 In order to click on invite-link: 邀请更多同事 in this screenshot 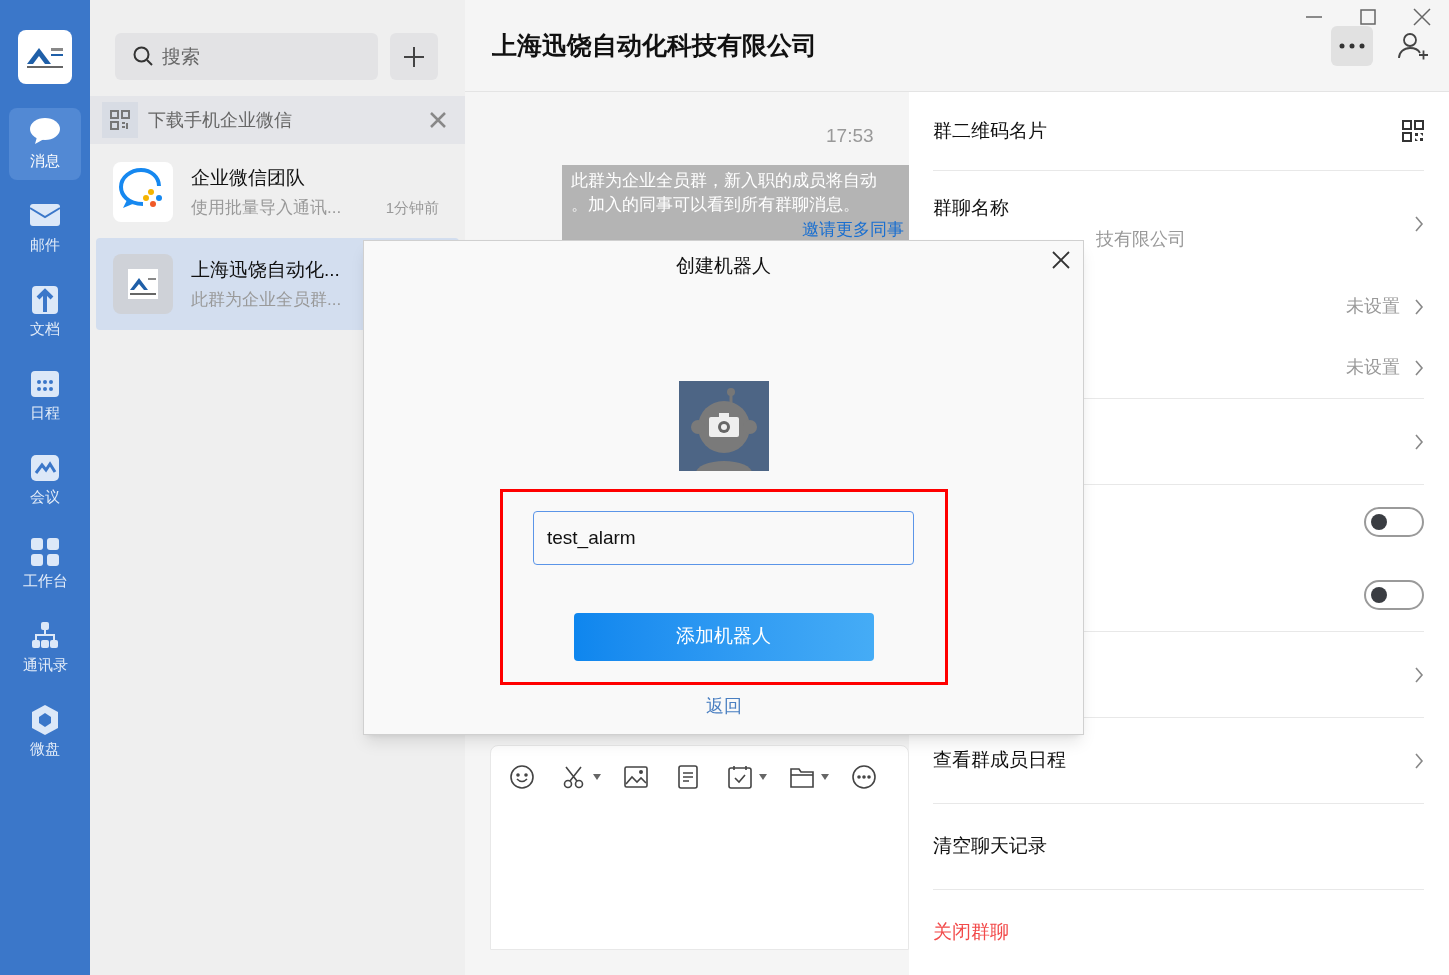, I will do `click(853, 229)`.